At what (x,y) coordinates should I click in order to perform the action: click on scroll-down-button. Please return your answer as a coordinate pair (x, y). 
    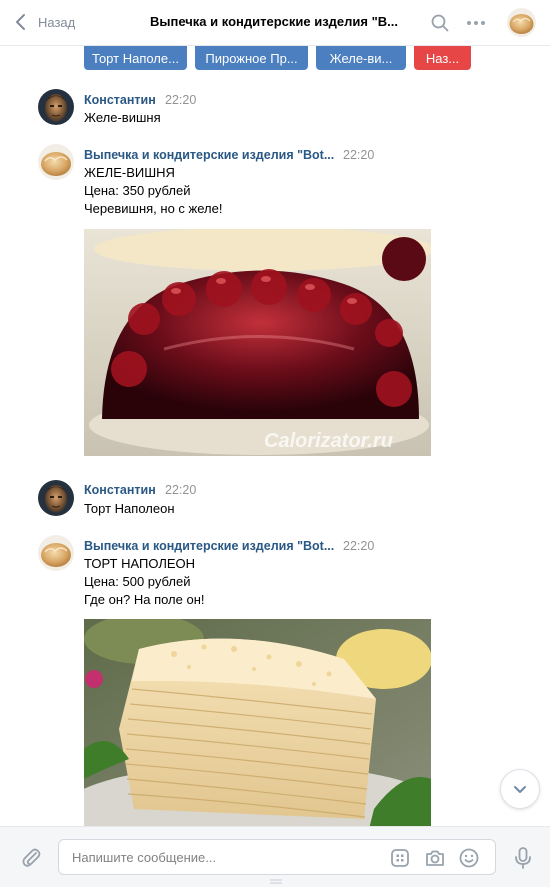
    Looking at the image, I should click on (520, 789).